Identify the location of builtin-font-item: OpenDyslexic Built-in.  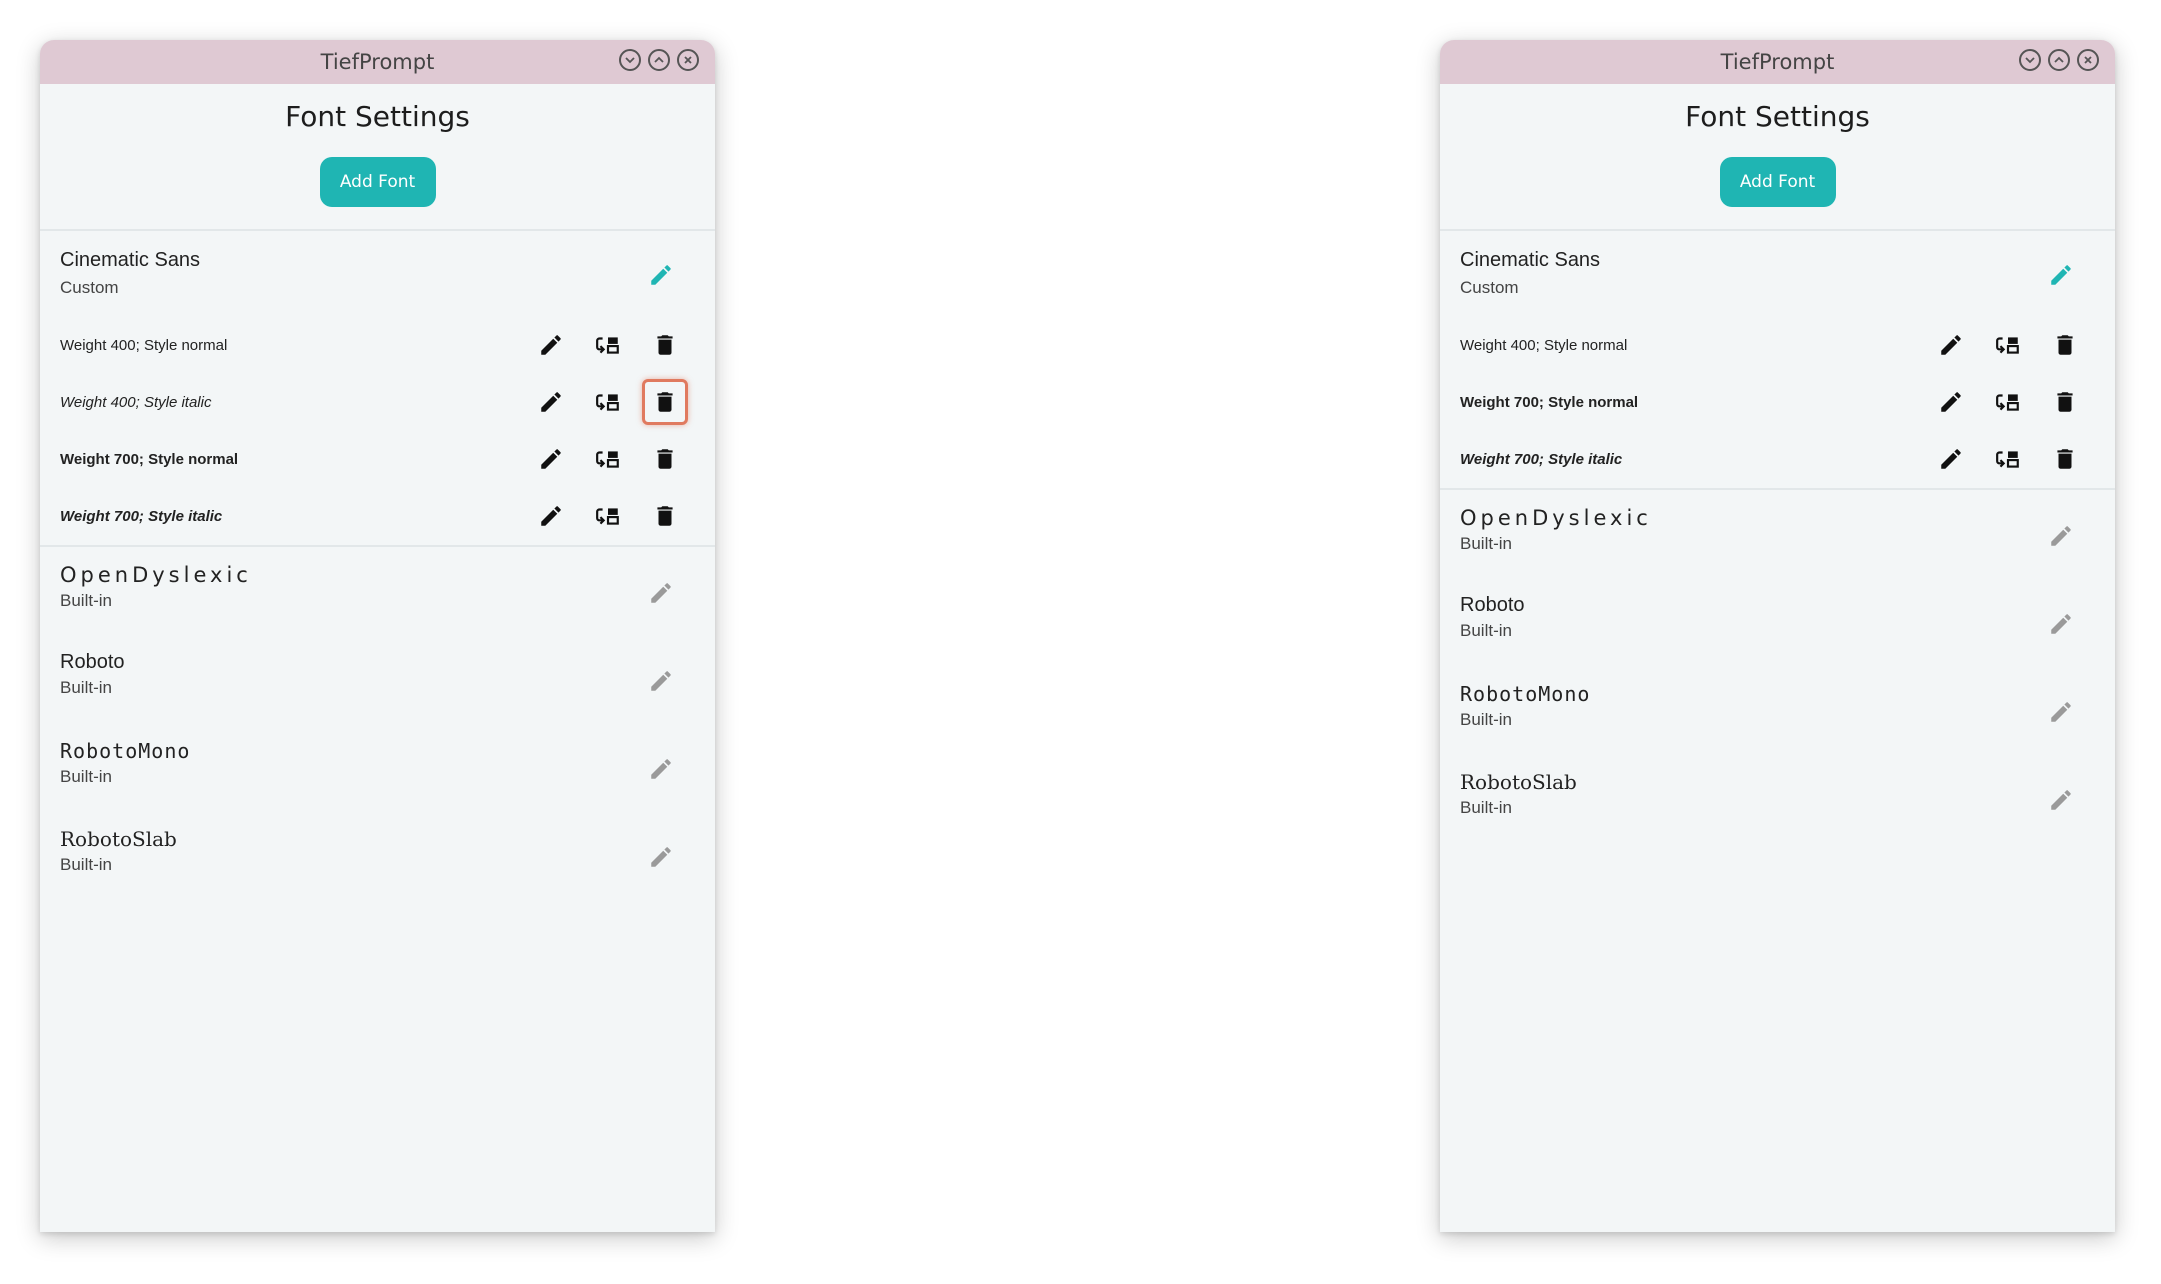
(1777, 534).